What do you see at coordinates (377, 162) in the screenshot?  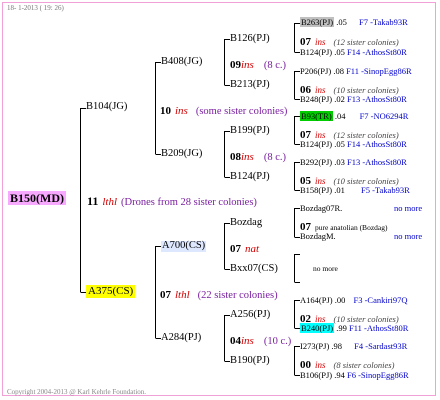 I see `b292-link: F13 -AthosSt80R` at bounding box center [377, 162].